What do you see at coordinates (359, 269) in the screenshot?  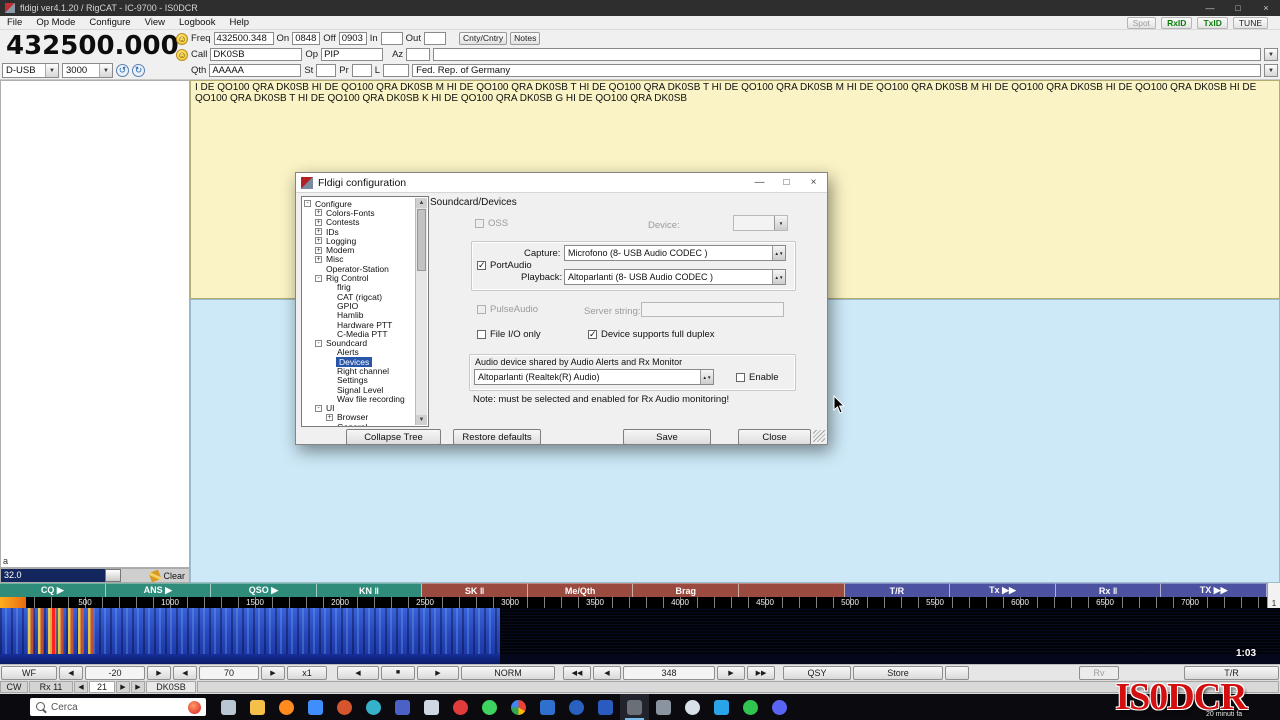 I see `tree-item: Operator-Station` at bounding box center [359, 269].